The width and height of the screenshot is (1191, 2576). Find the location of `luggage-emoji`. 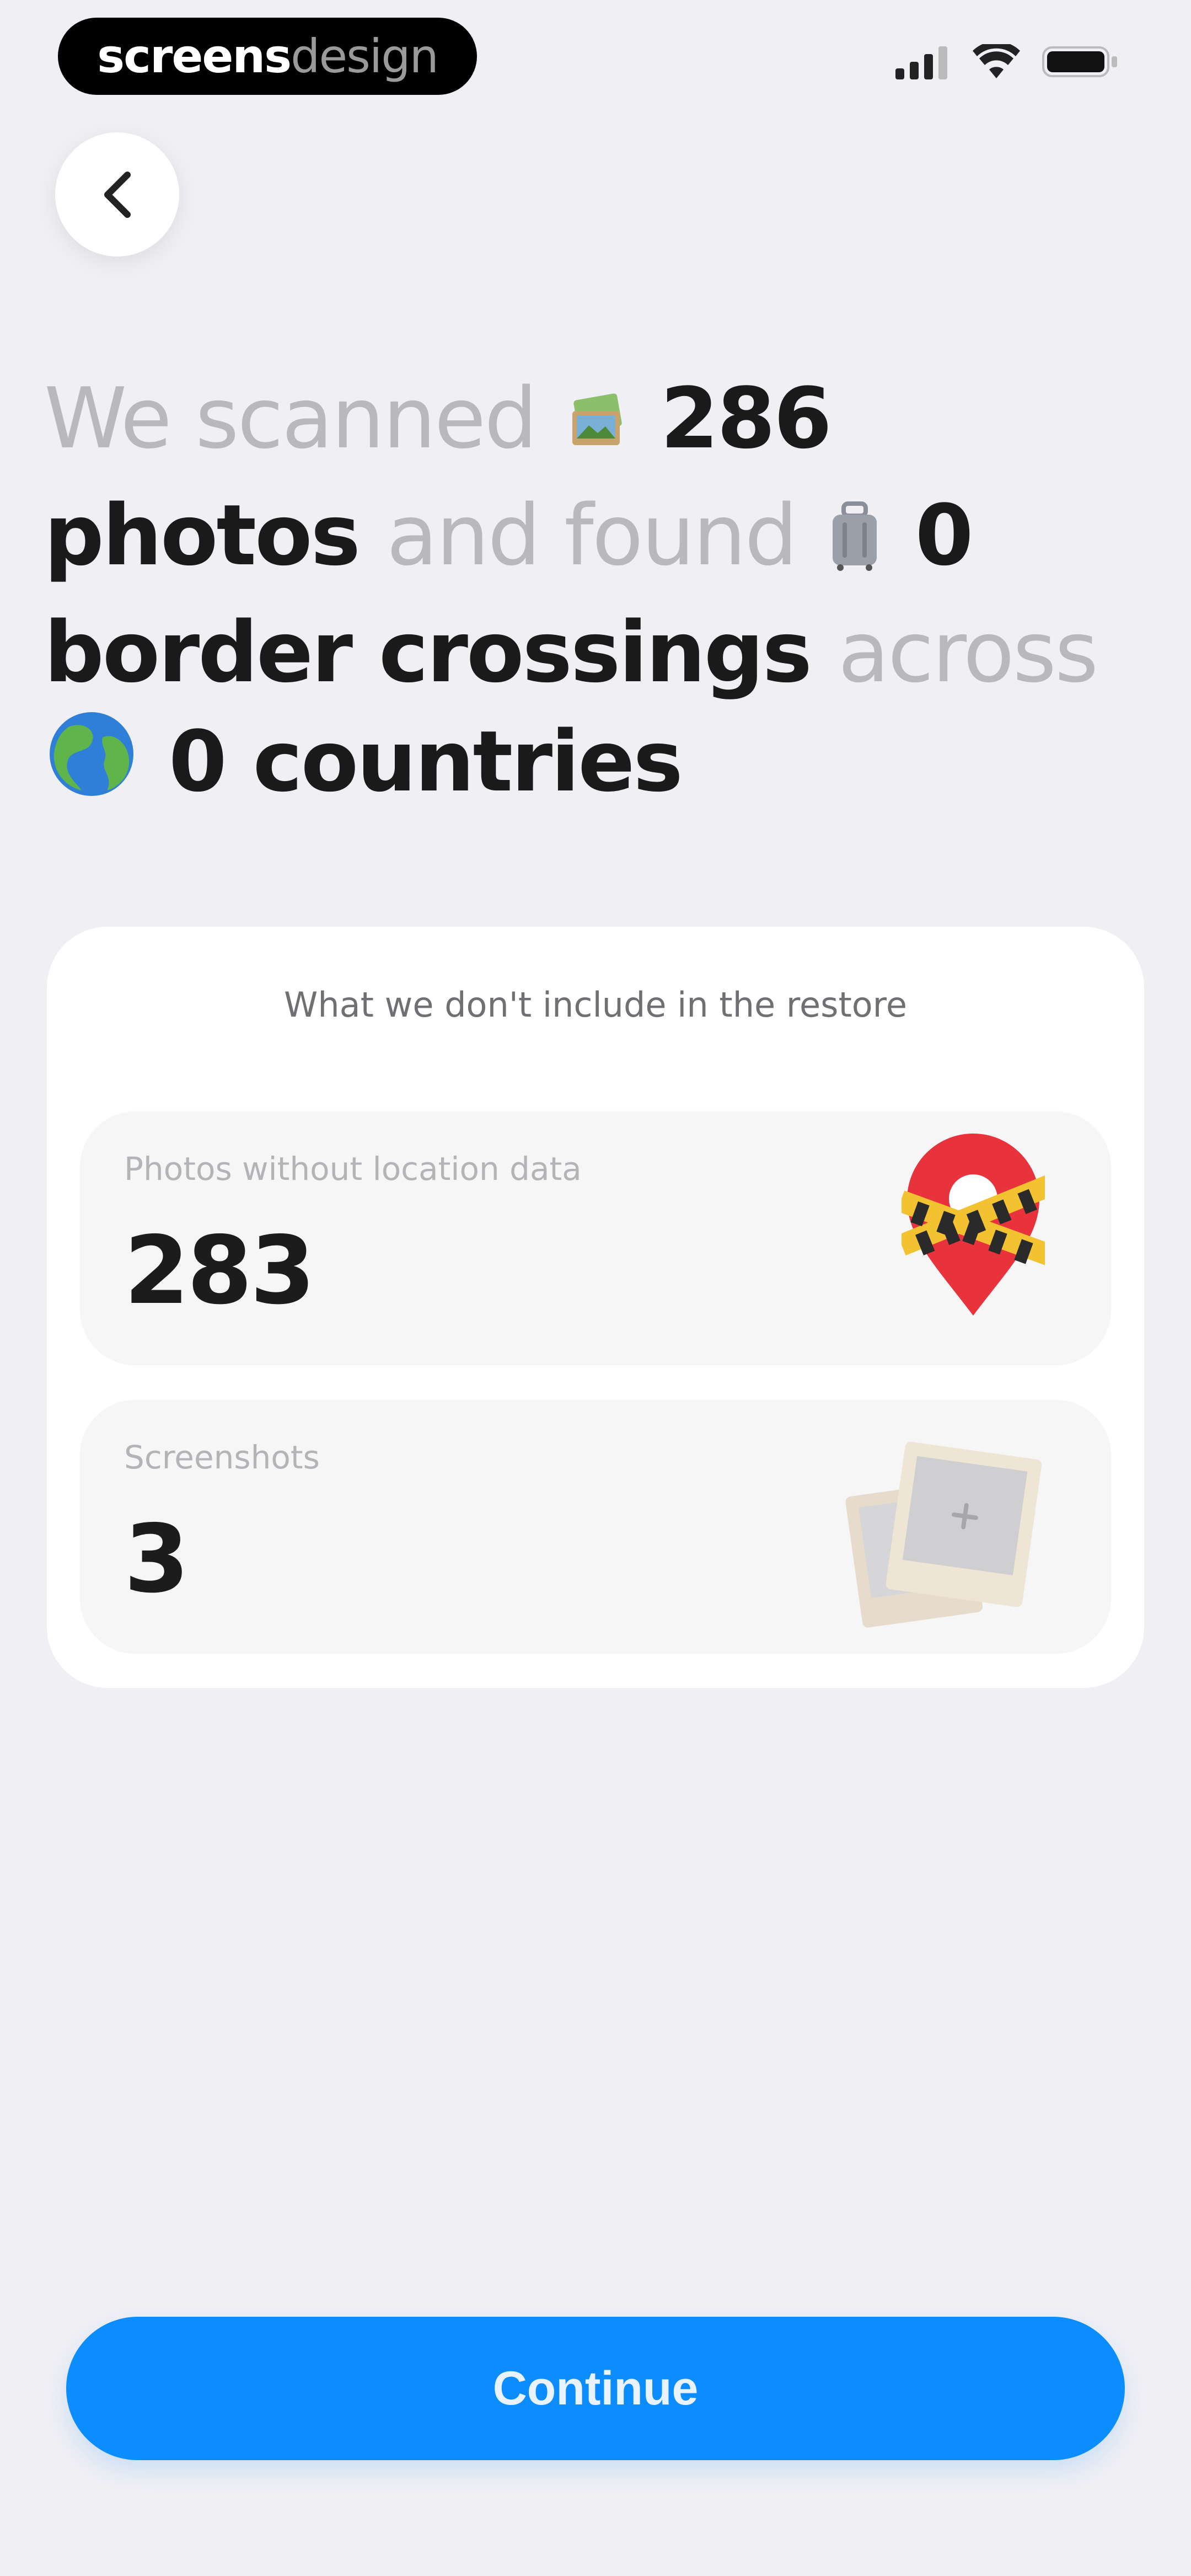

luggage-emoji is located at coordinates (854, 543).